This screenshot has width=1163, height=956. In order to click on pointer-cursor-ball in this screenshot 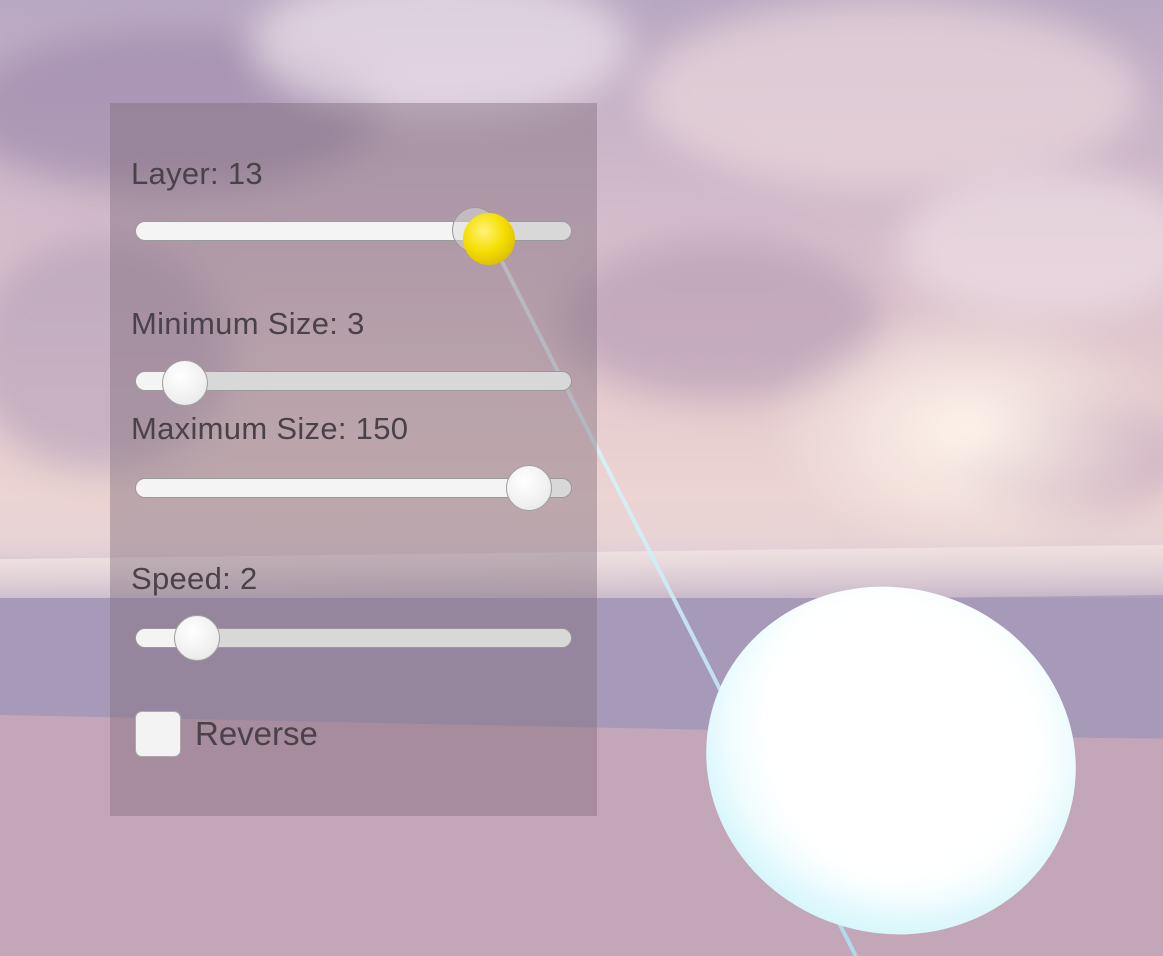, I will do `click(489, 239)`.